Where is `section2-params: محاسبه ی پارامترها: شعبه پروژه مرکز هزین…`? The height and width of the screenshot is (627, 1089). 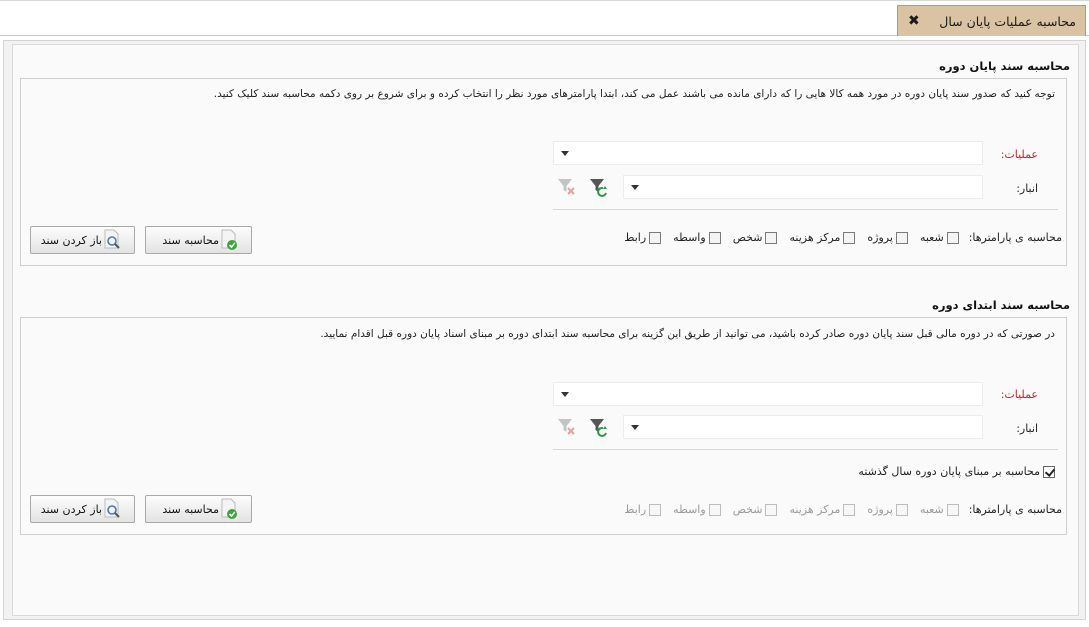
section2-params: محاسبه ی پارامترها: شعبه پروژه مرکز هزین… is located at coordinates (837, 509).